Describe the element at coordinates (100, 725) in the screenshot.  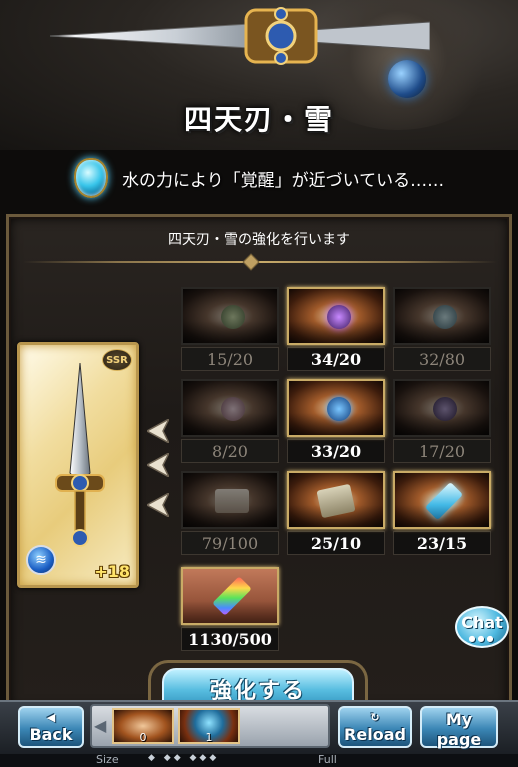
I see `tray-arrow-icon: ◀` at that location.